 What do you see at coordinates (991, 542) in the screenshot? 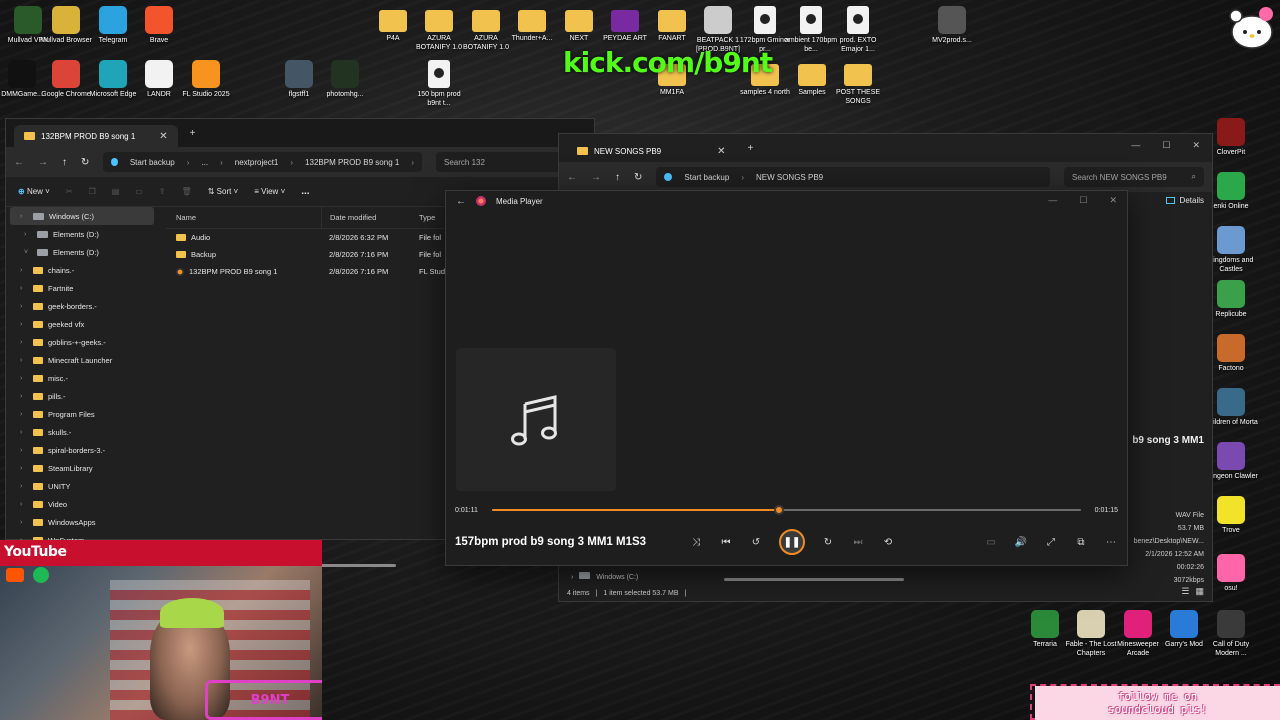
I see `captions-icon: ▭` at bounding box center [991, 542].